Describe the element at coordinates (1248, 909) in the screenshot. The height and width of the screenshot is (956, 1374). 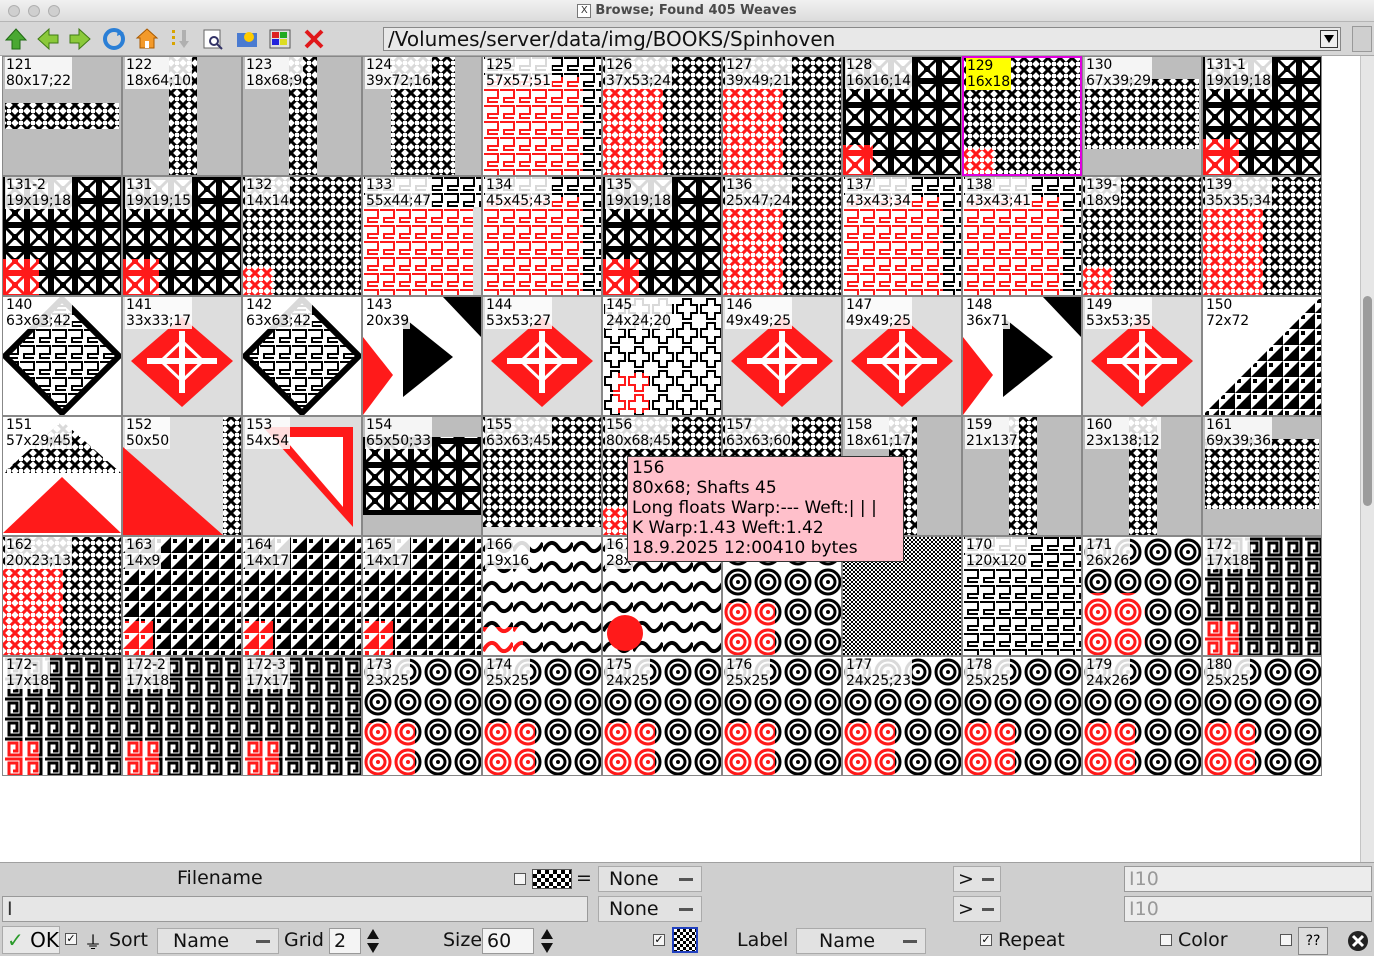
I see `value2-field: I10` at that location.